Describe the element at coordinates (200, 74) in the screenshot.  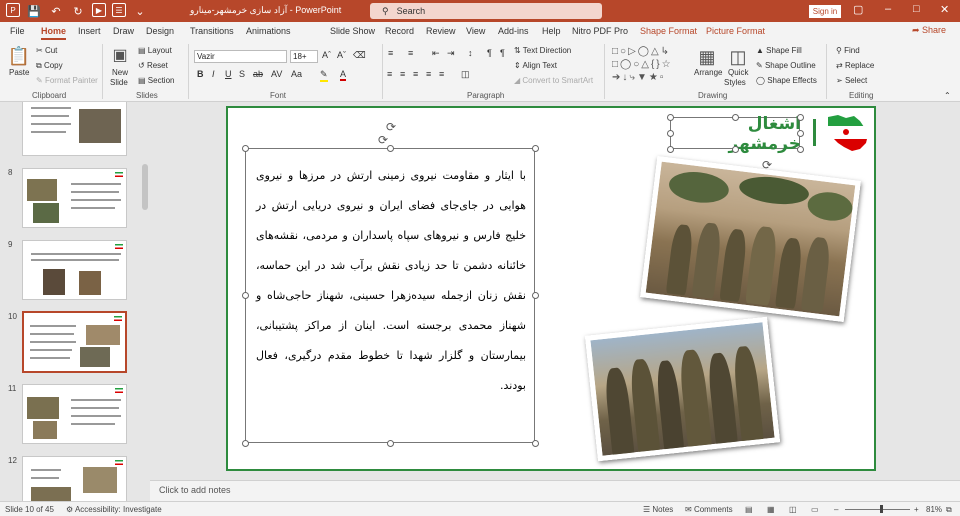
I see `bold-icon: B` at that location.